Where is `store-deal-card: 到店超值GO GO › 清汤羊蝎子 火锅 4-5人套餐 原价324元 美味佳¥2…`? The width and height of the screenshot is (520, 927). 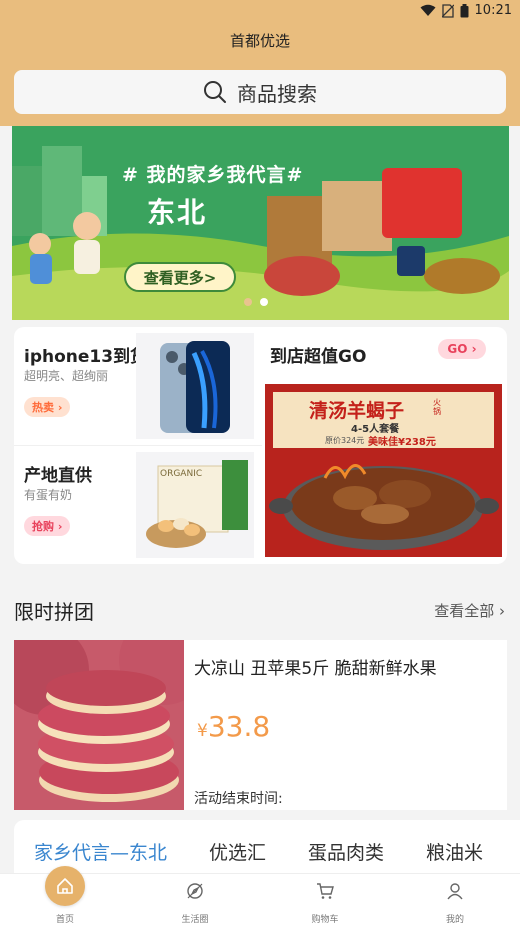
store-deal-card: 到店超值GO GO › 清汤羊蝎子 火锅 4-5人套餐 原价324元 美味佳¥2… is located at coordinates (384, 445).